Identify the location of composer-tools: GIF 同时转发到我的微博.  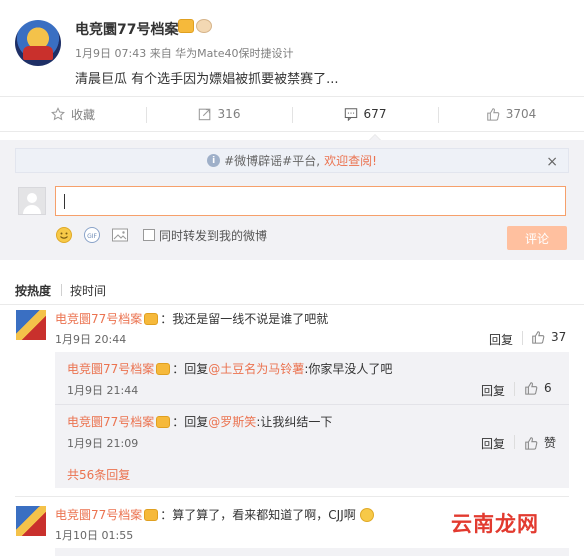
(161, 235).